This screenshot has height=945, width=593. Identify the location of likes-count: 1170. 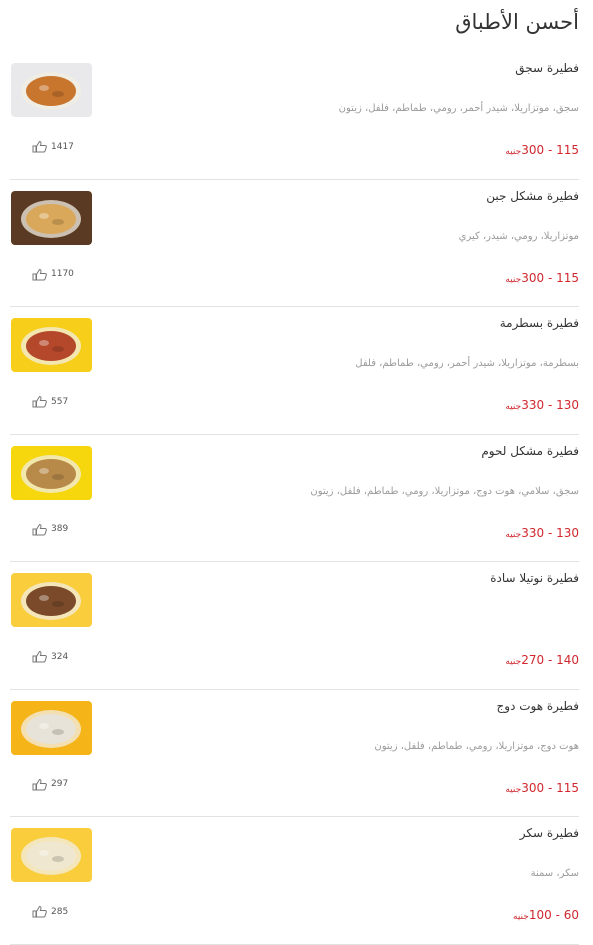
(62, 274).